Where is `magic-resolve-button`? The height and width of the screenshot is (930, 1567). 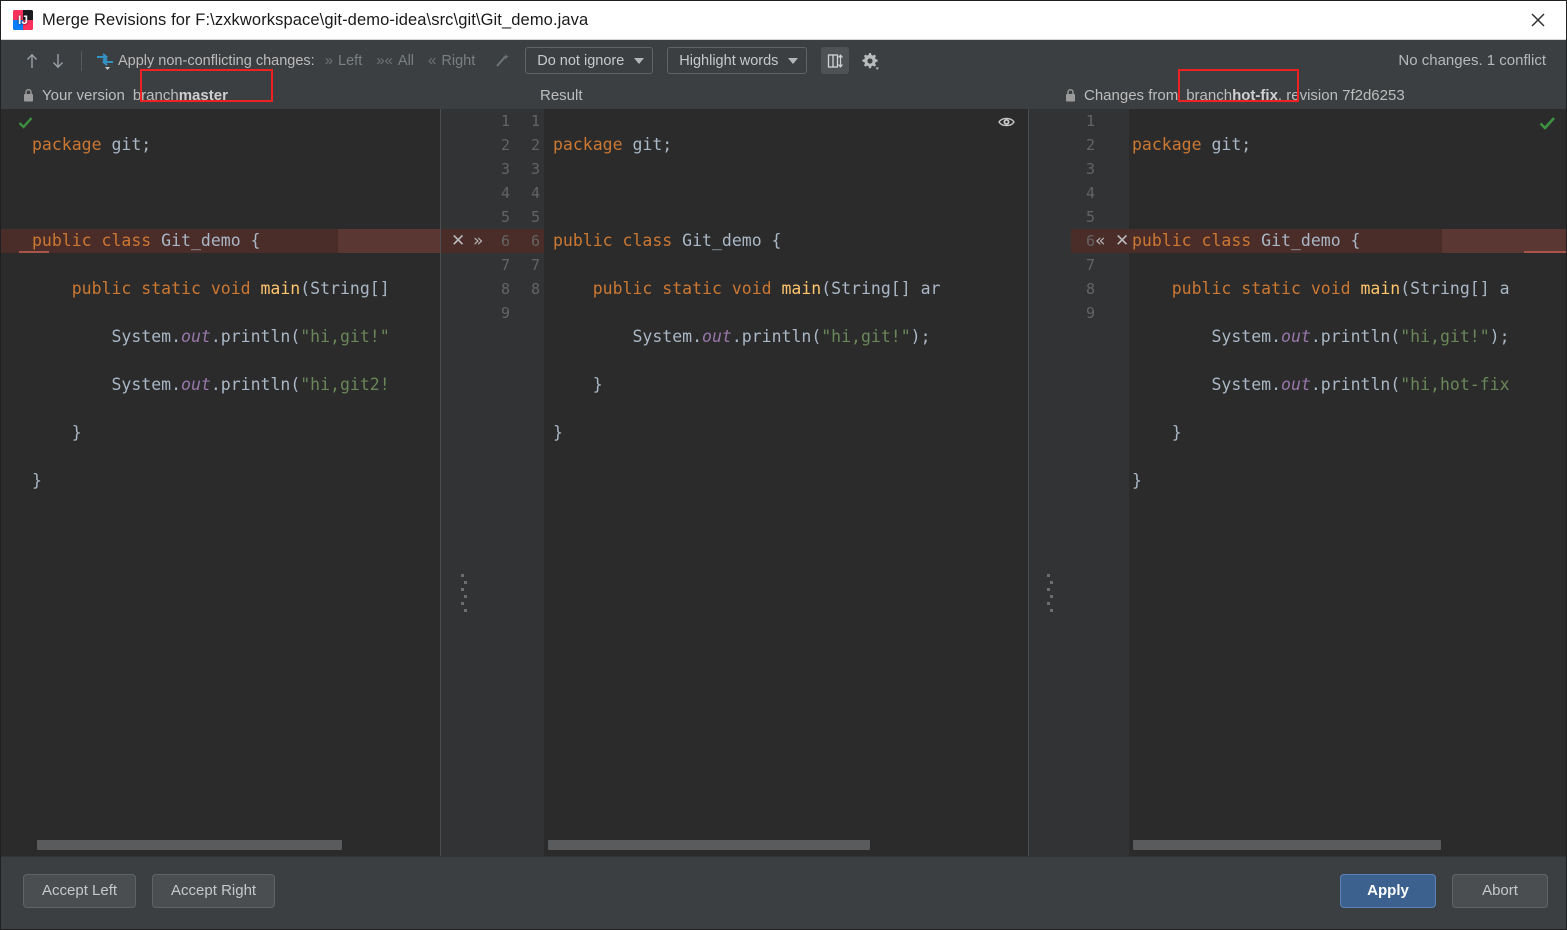 magic-resolve-button is located at coordinates (502, 61).